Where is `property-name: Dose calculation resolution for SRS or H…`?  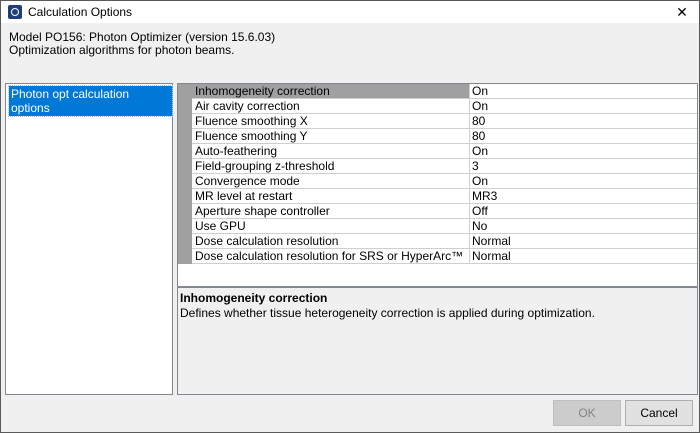
property-name: Dose calculation resolution for SRS or H… is located at coordinates (331, 256).